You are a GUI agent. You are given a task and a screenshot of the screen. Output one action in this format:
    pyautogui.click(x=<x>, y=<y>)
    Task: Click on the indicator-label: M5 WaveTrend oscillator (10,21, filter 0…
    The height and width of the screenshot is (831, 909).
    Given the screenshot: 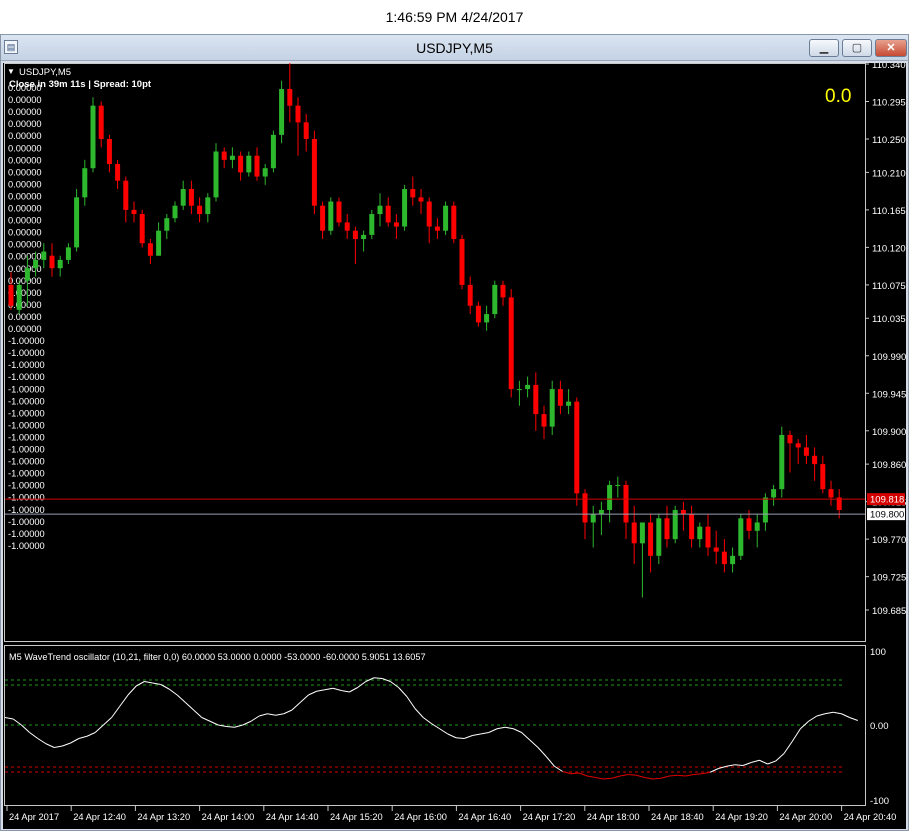 What is the action you would take?
    pyautogui.click(x=217, y=657)
    